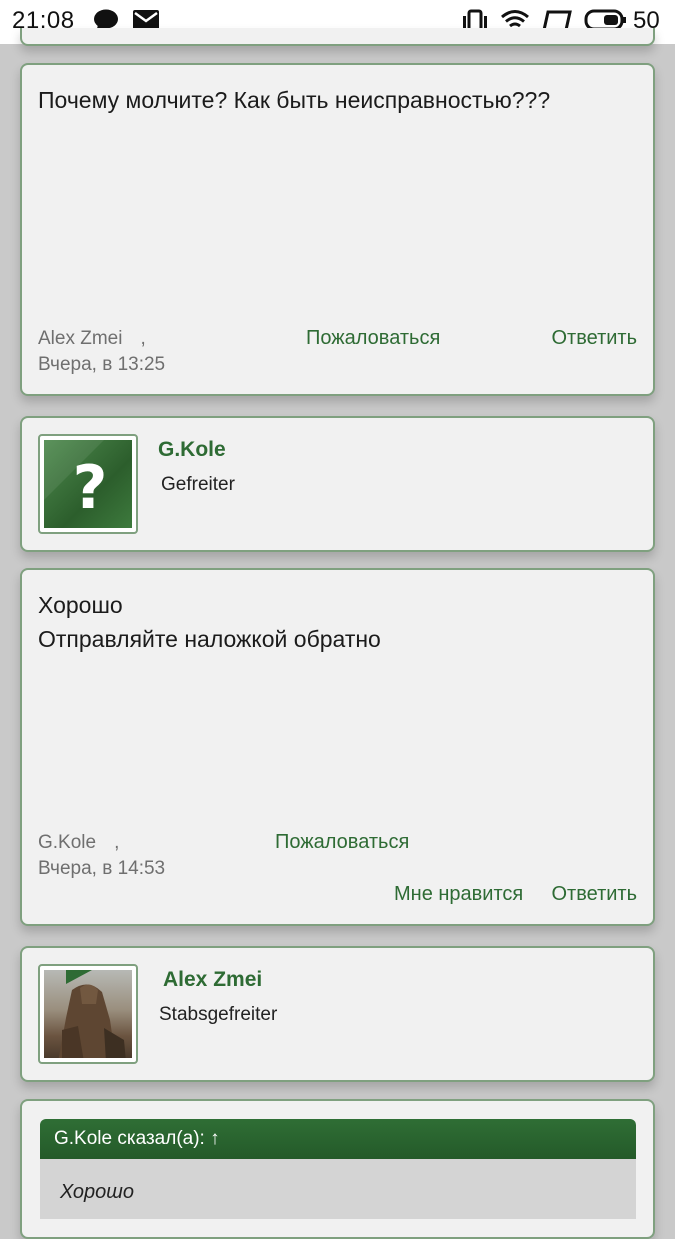  I want to click on question-mark-icon: ?, so click(76, 481).